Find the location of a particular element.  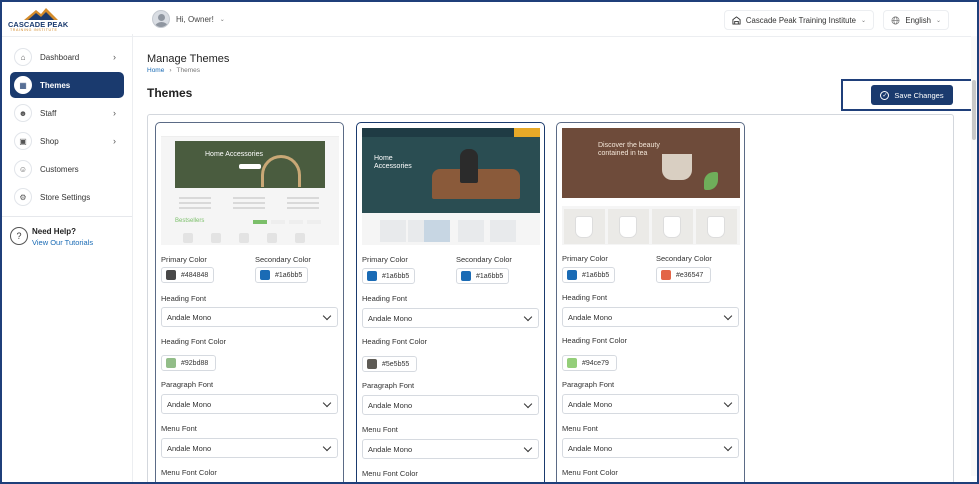

sidebar-item-themes: ▦ Themes is located at coordinates (67, 85).